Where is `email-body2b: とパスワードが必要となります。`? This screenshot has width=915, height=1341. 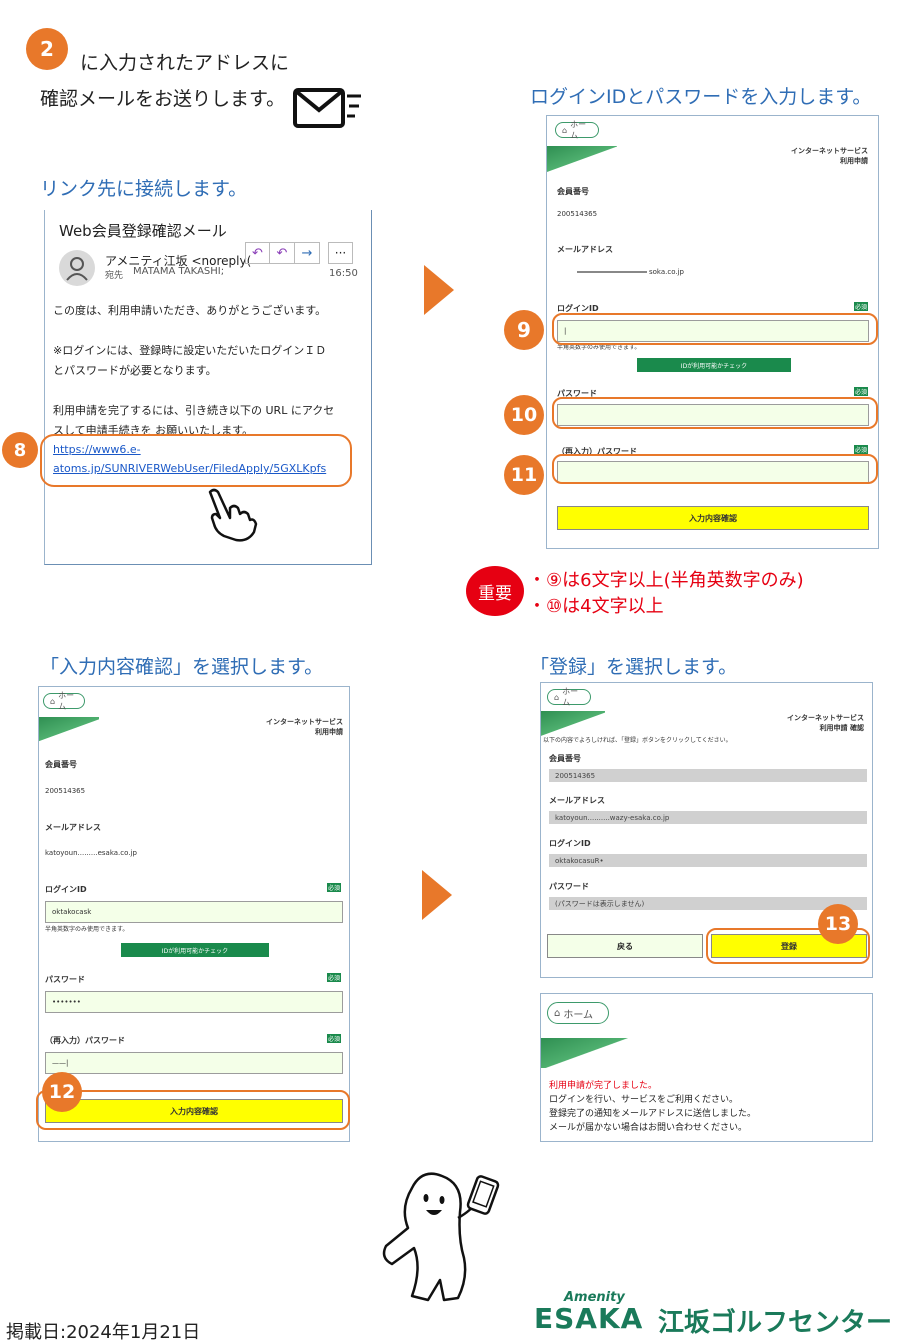 email-body2b: とパスワードが必要となります。 is located at coordinates (135, 370).